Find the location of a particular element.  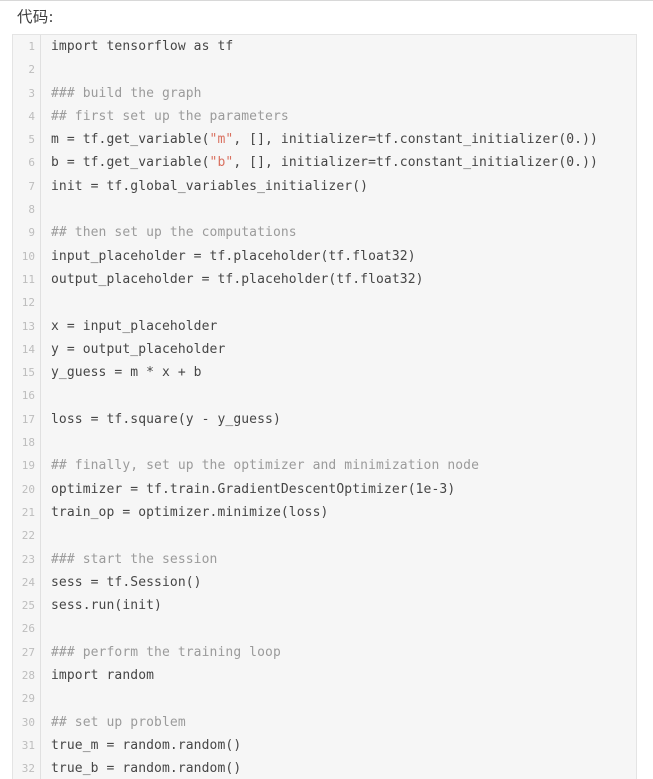

line-number: 6 is located at coordinates (27, 163).